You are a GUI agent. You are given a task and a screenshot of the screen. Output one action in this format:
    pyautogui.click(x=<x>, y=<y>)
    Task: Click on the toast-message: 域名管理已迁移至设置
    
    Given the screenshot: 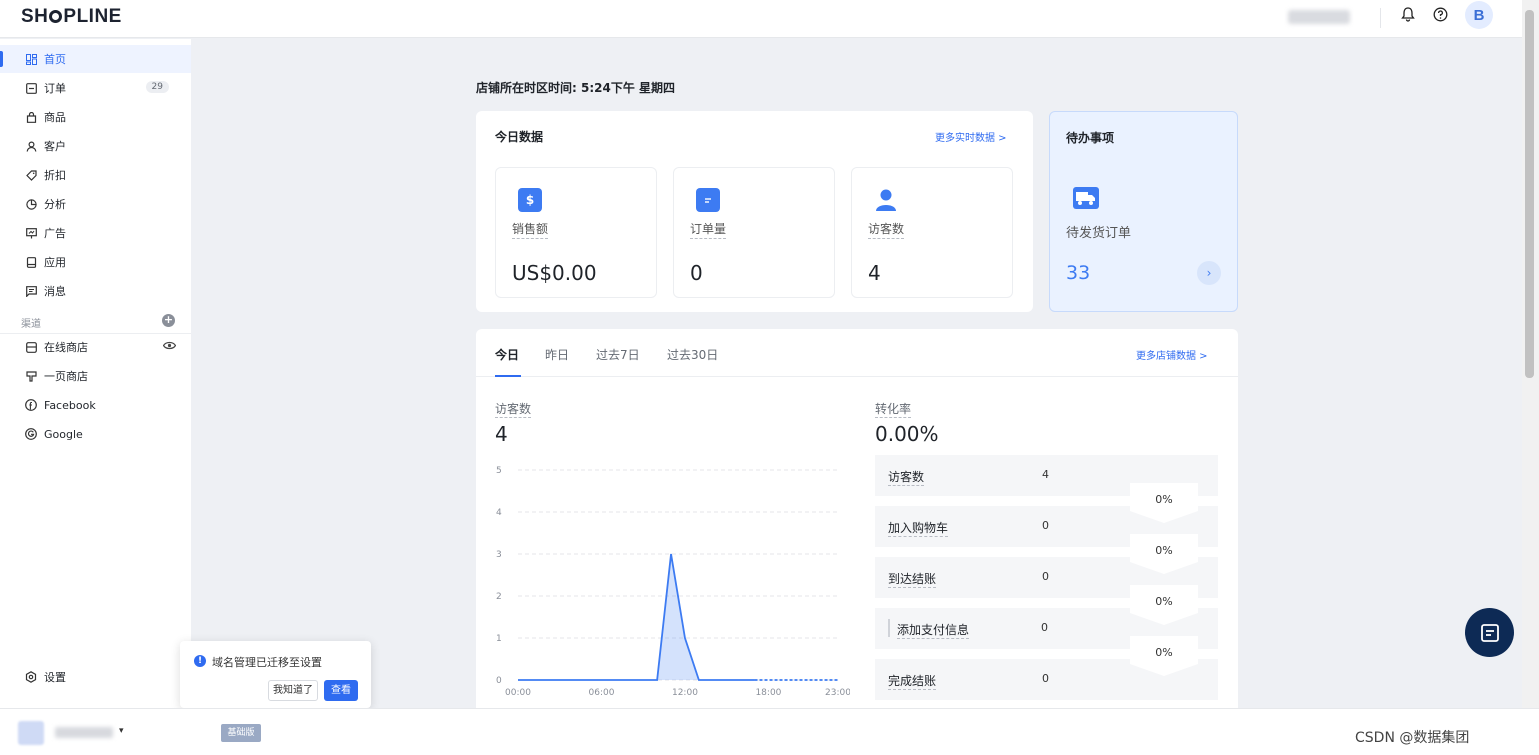 What is the action you would take?
    pyautogui.click(x=267, y=662)
    